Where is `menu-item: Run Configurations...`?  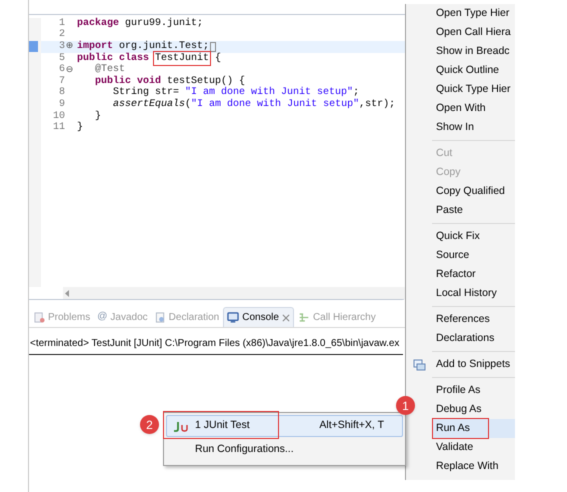
menu-item: Run Configurations... is located at coordinates (284, 450).